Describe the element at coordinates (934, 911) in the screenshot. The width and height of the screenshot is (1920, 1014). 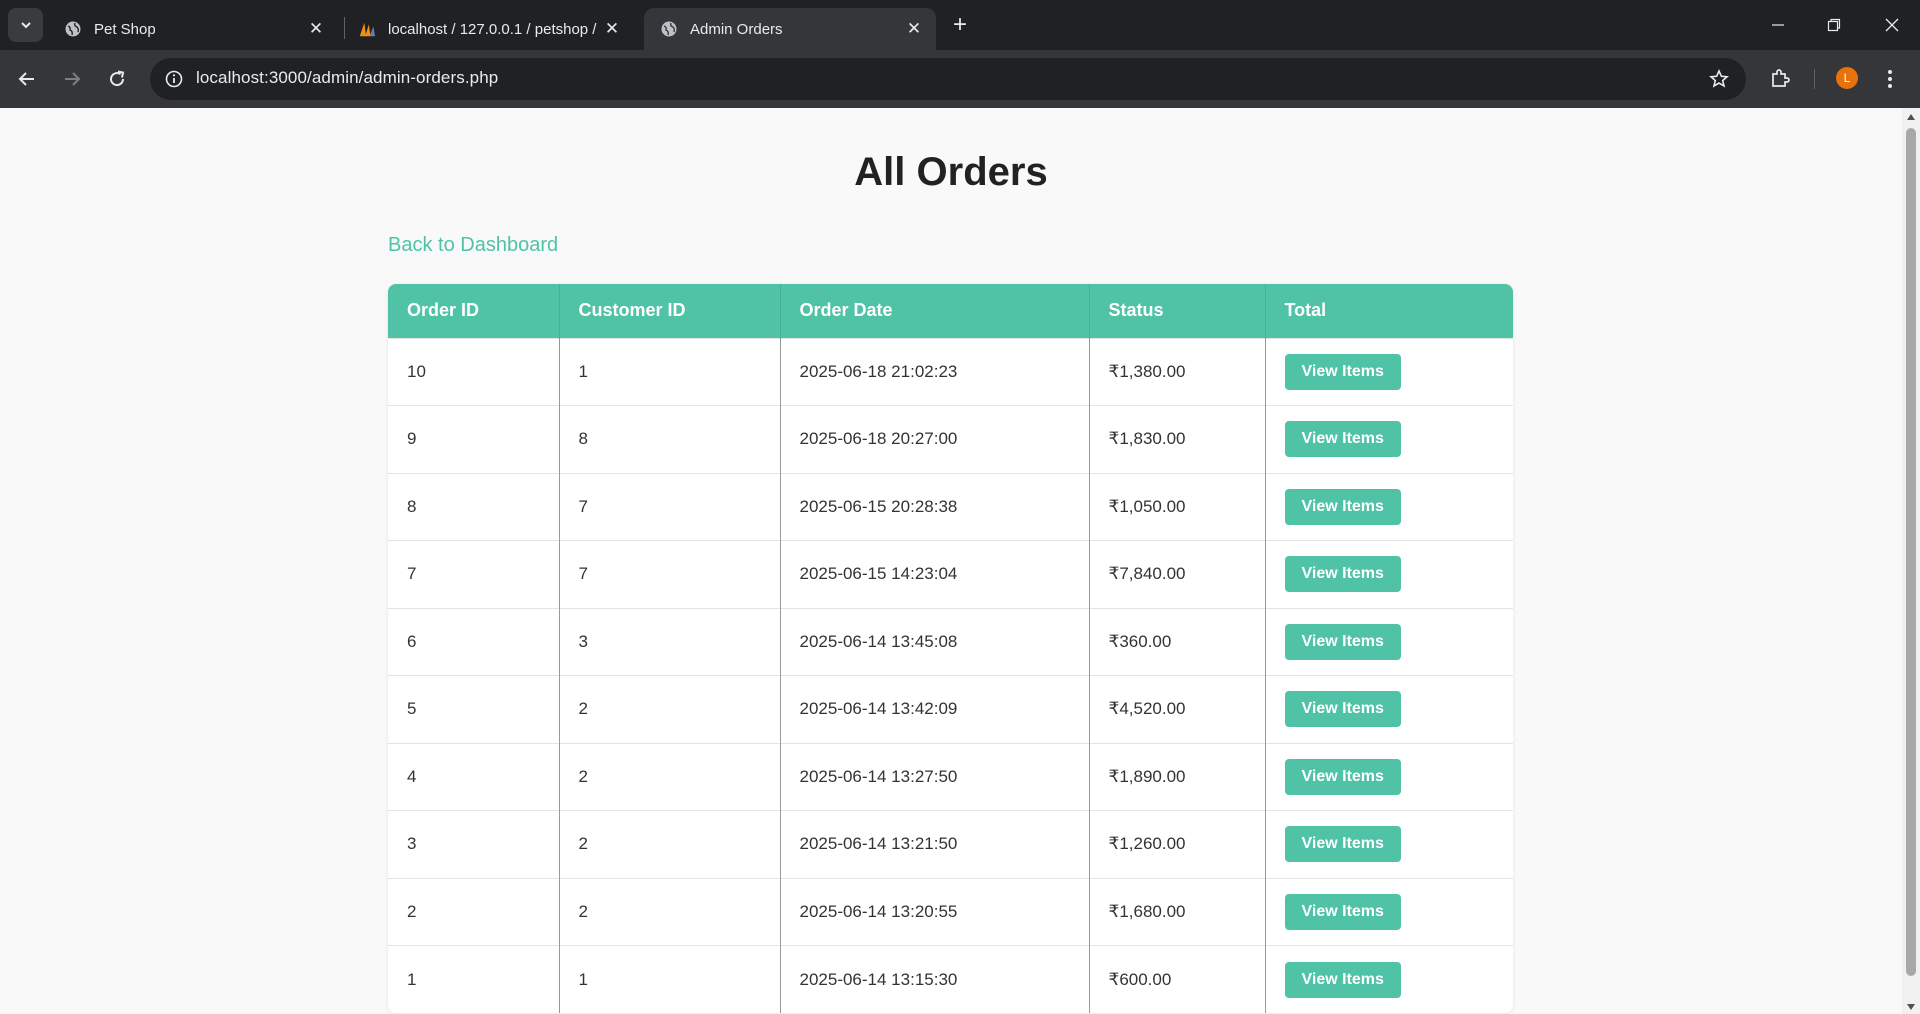
I see `order-date-cell: 2025-06-14 13:20:55` at that location.